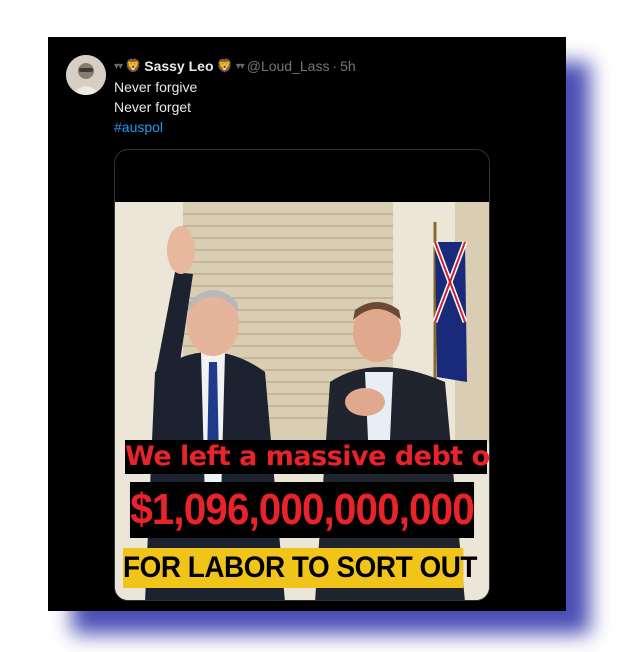 The height and width of the screenshot is (652, 624). I want to click on badge-dots-right: ▾▾, so click(240, 66).